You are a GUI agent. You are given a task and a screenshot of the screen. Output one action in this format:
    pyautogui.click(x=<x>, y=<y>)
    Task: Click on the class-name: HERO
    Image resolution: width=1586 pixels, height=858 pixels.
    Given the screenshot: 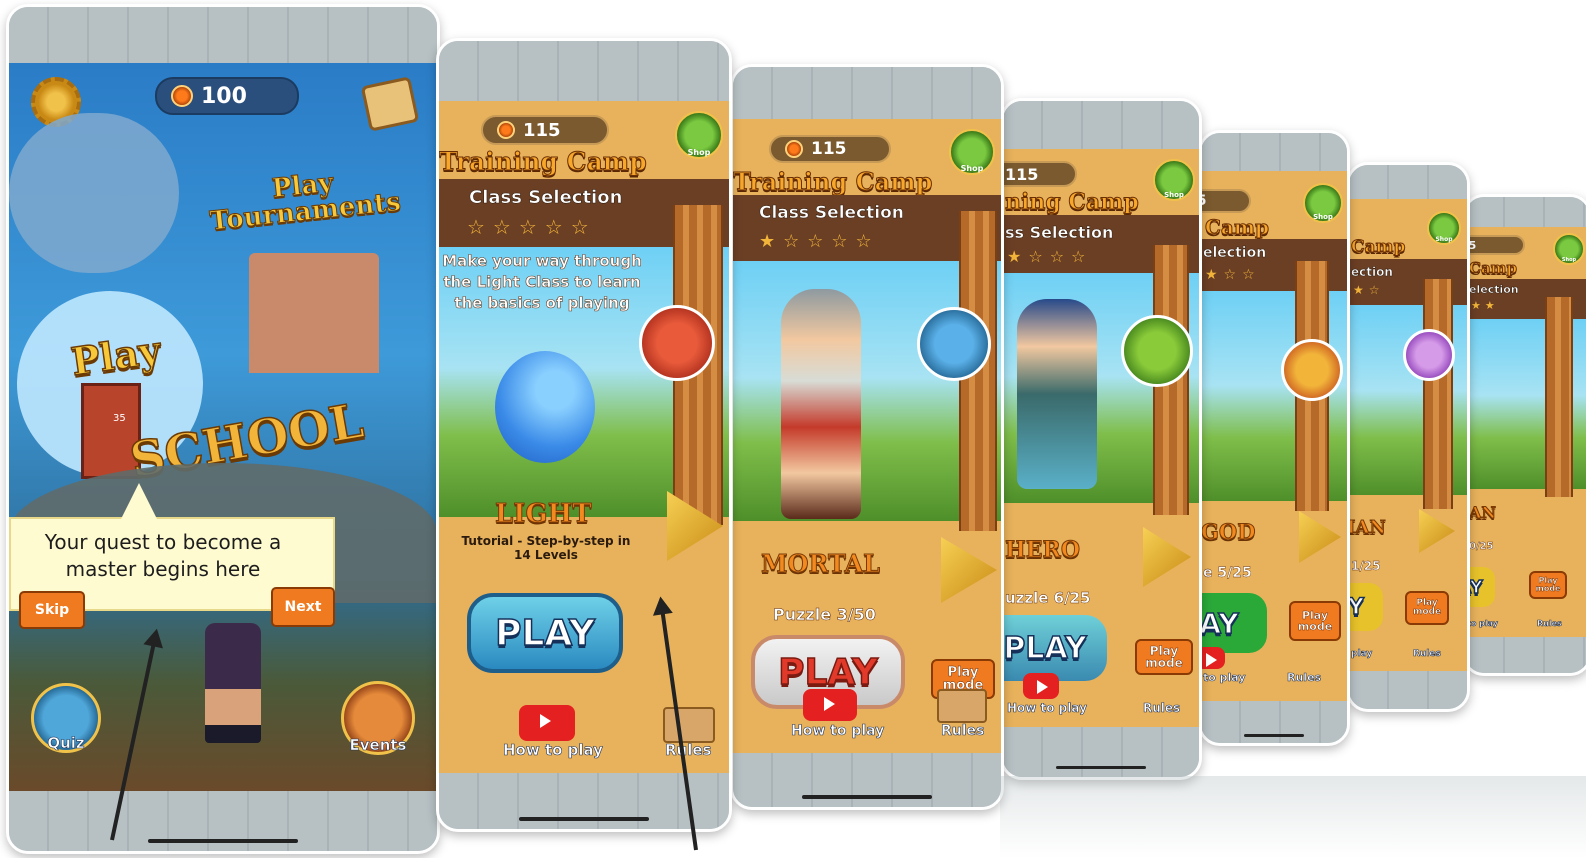 What is the action you would take?
    pyautogui.click(x=1042, y=550)
    